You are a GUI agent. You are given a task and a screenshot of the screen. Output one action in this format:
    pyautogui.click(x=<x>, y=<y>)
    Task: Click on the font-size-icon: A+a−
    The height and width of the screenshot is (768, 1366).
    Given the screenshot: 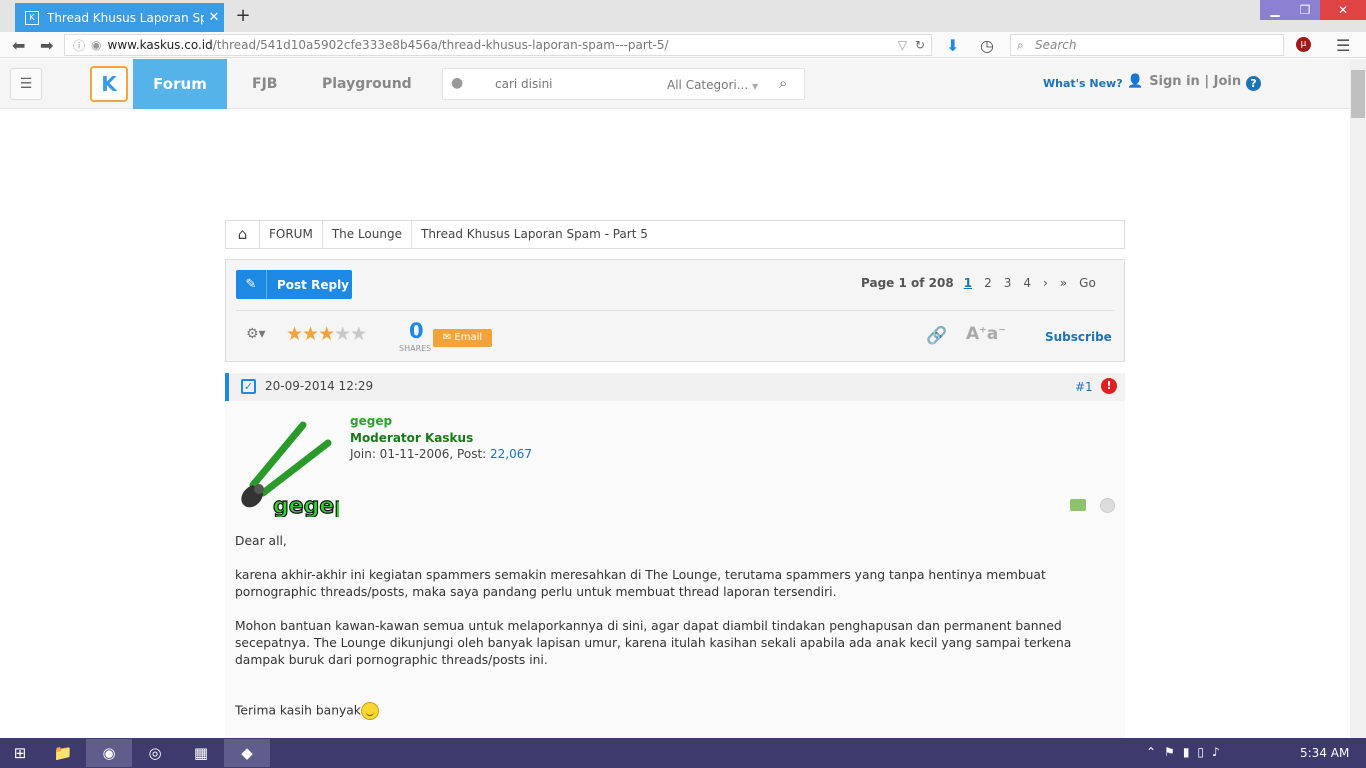 What is the action you would take?
    pyautogui.click(x=986, y=334)
    